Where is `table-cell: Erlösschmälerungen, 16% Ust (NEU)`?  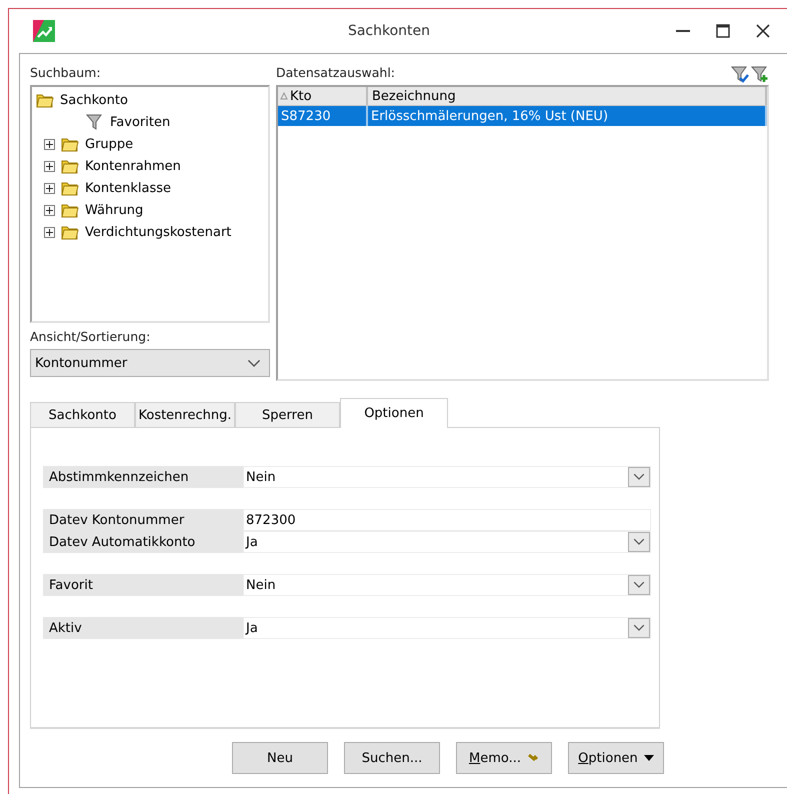 table-cell: Erlösschmälerungen, 16% Ust (NEU) is located at coordinates (489, 116).